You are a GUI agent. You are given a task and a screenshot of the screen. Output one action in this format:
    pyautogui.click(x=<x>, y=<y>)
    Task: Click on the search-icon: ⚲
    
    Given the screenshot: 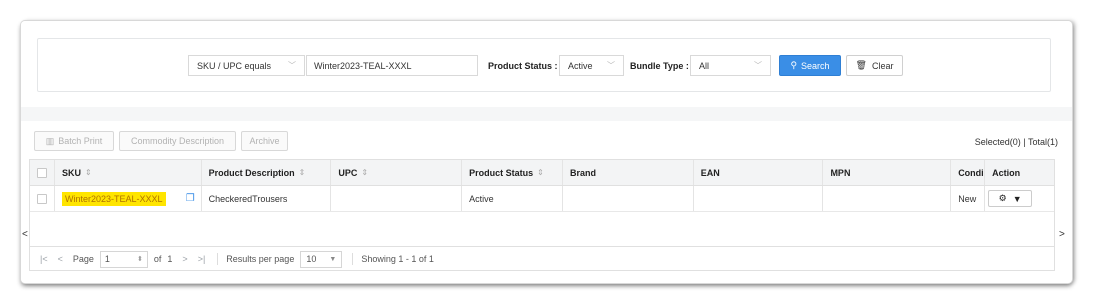 What is the action you would take?
    pyautogui.click(x=794, y=65)
    